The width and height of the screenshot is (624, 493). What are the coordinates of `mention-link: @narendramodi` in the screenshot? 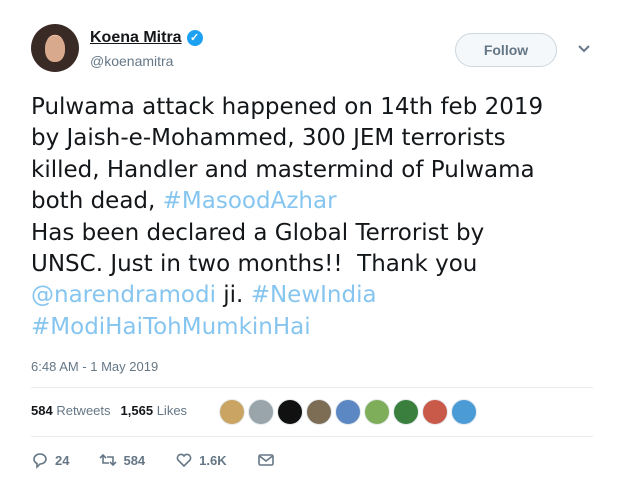 It's located at (123, 295).